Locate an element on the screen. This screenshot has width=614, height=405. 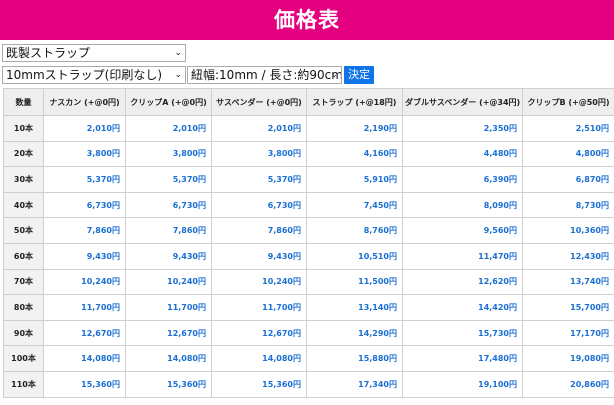
price-cell: 2,510円 is located at coordinates (568, 128).